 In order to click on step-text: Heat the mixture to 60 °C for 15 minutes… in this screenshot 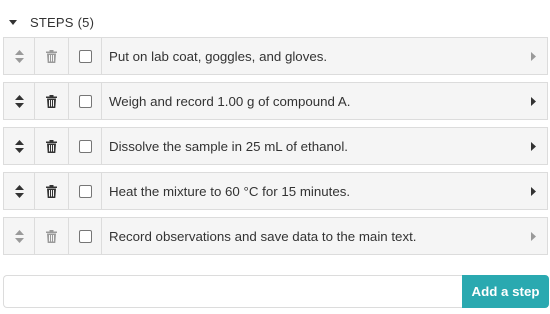, I will do `click(310, 191)`.